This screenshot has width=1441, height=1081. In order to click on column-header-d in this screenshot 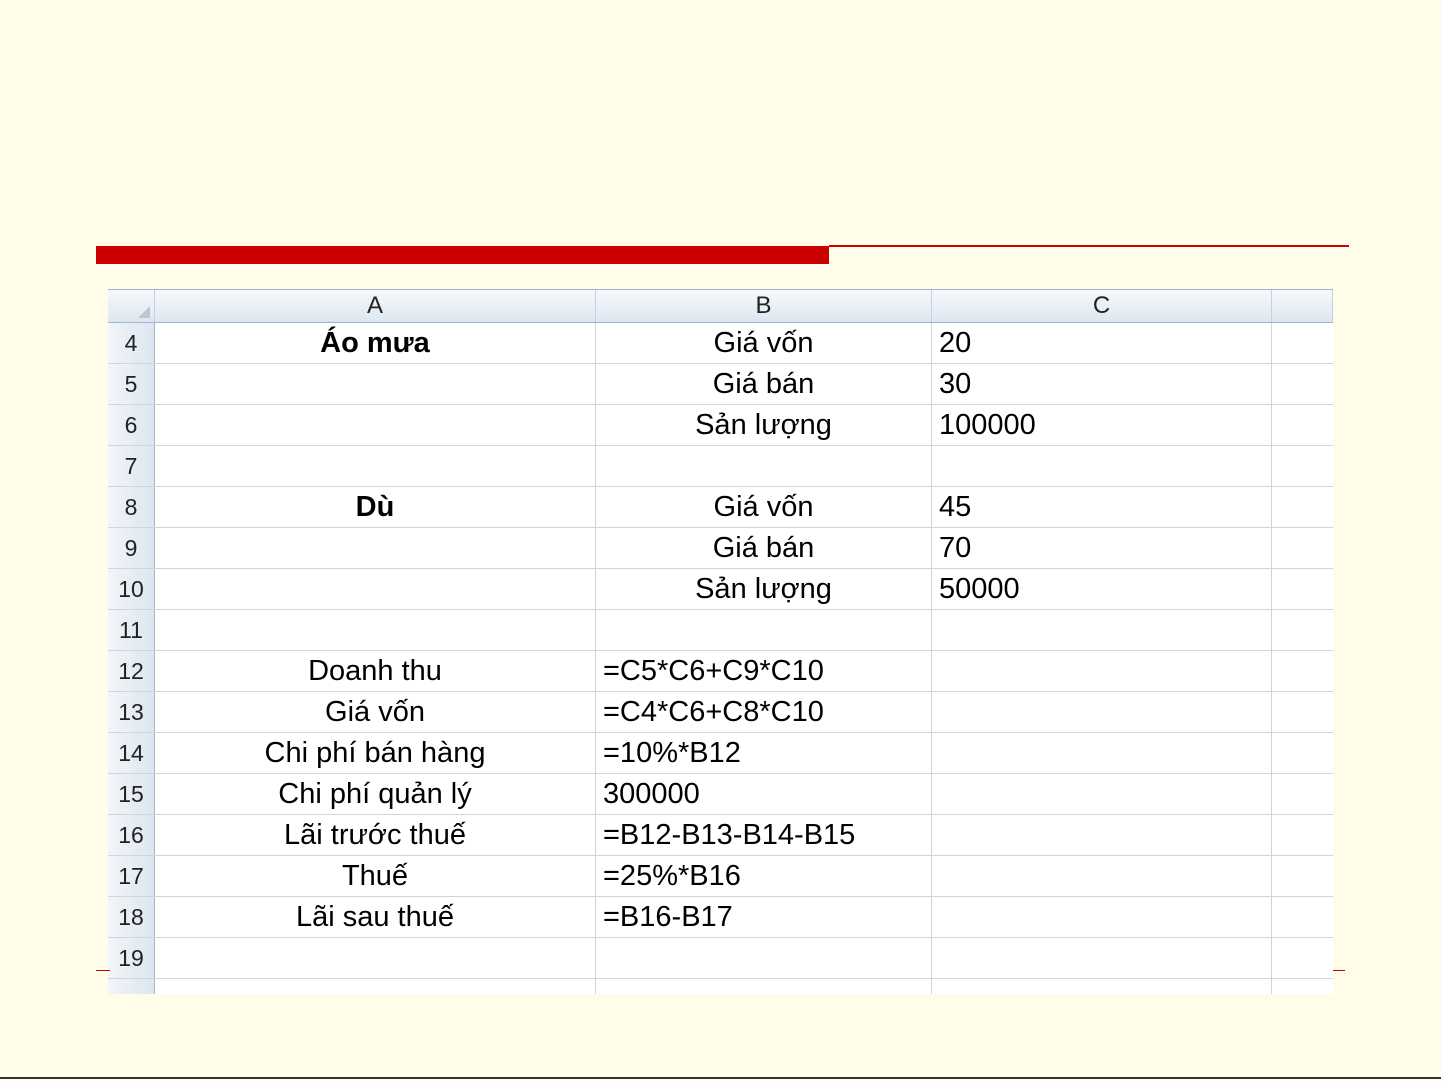, I will do `click(1302, 306)`.